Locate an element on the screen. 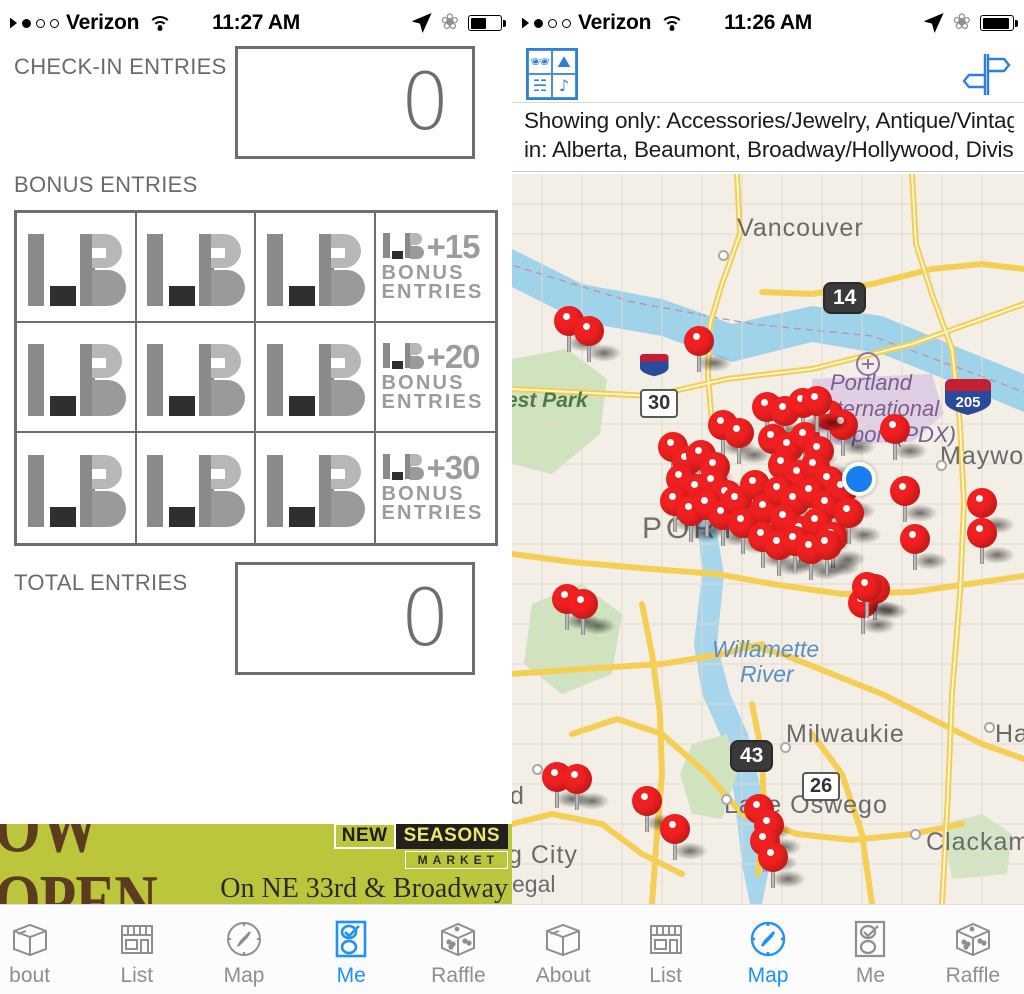  highway-shield-26: 26 is located at coordinates (821, 786).